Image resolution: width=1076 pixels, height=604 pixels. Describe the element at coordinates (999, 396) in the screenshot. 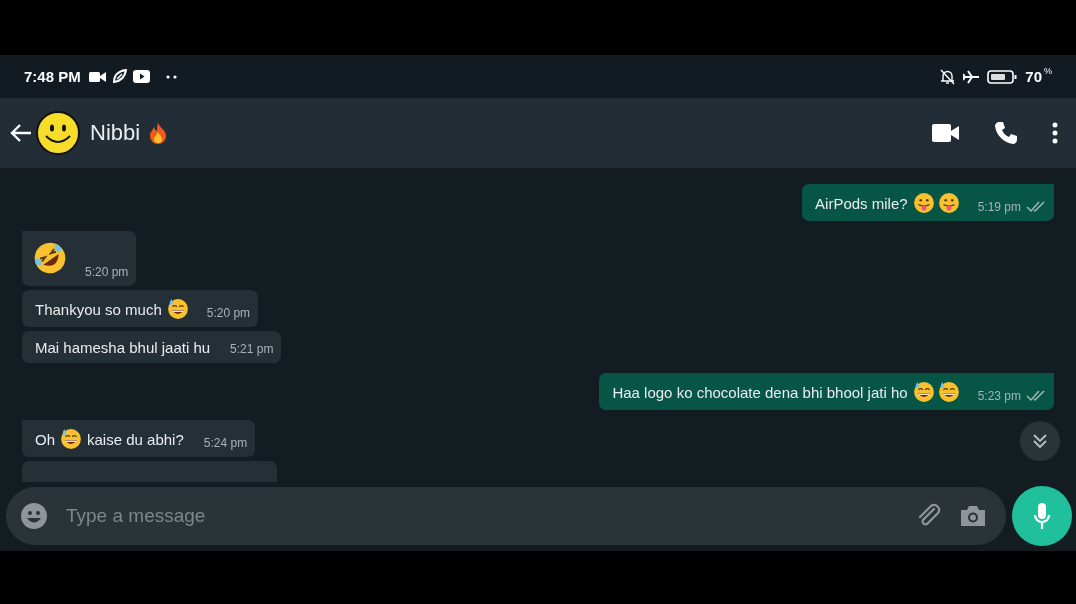

I see `message-time: 5:23 pm` at that location.